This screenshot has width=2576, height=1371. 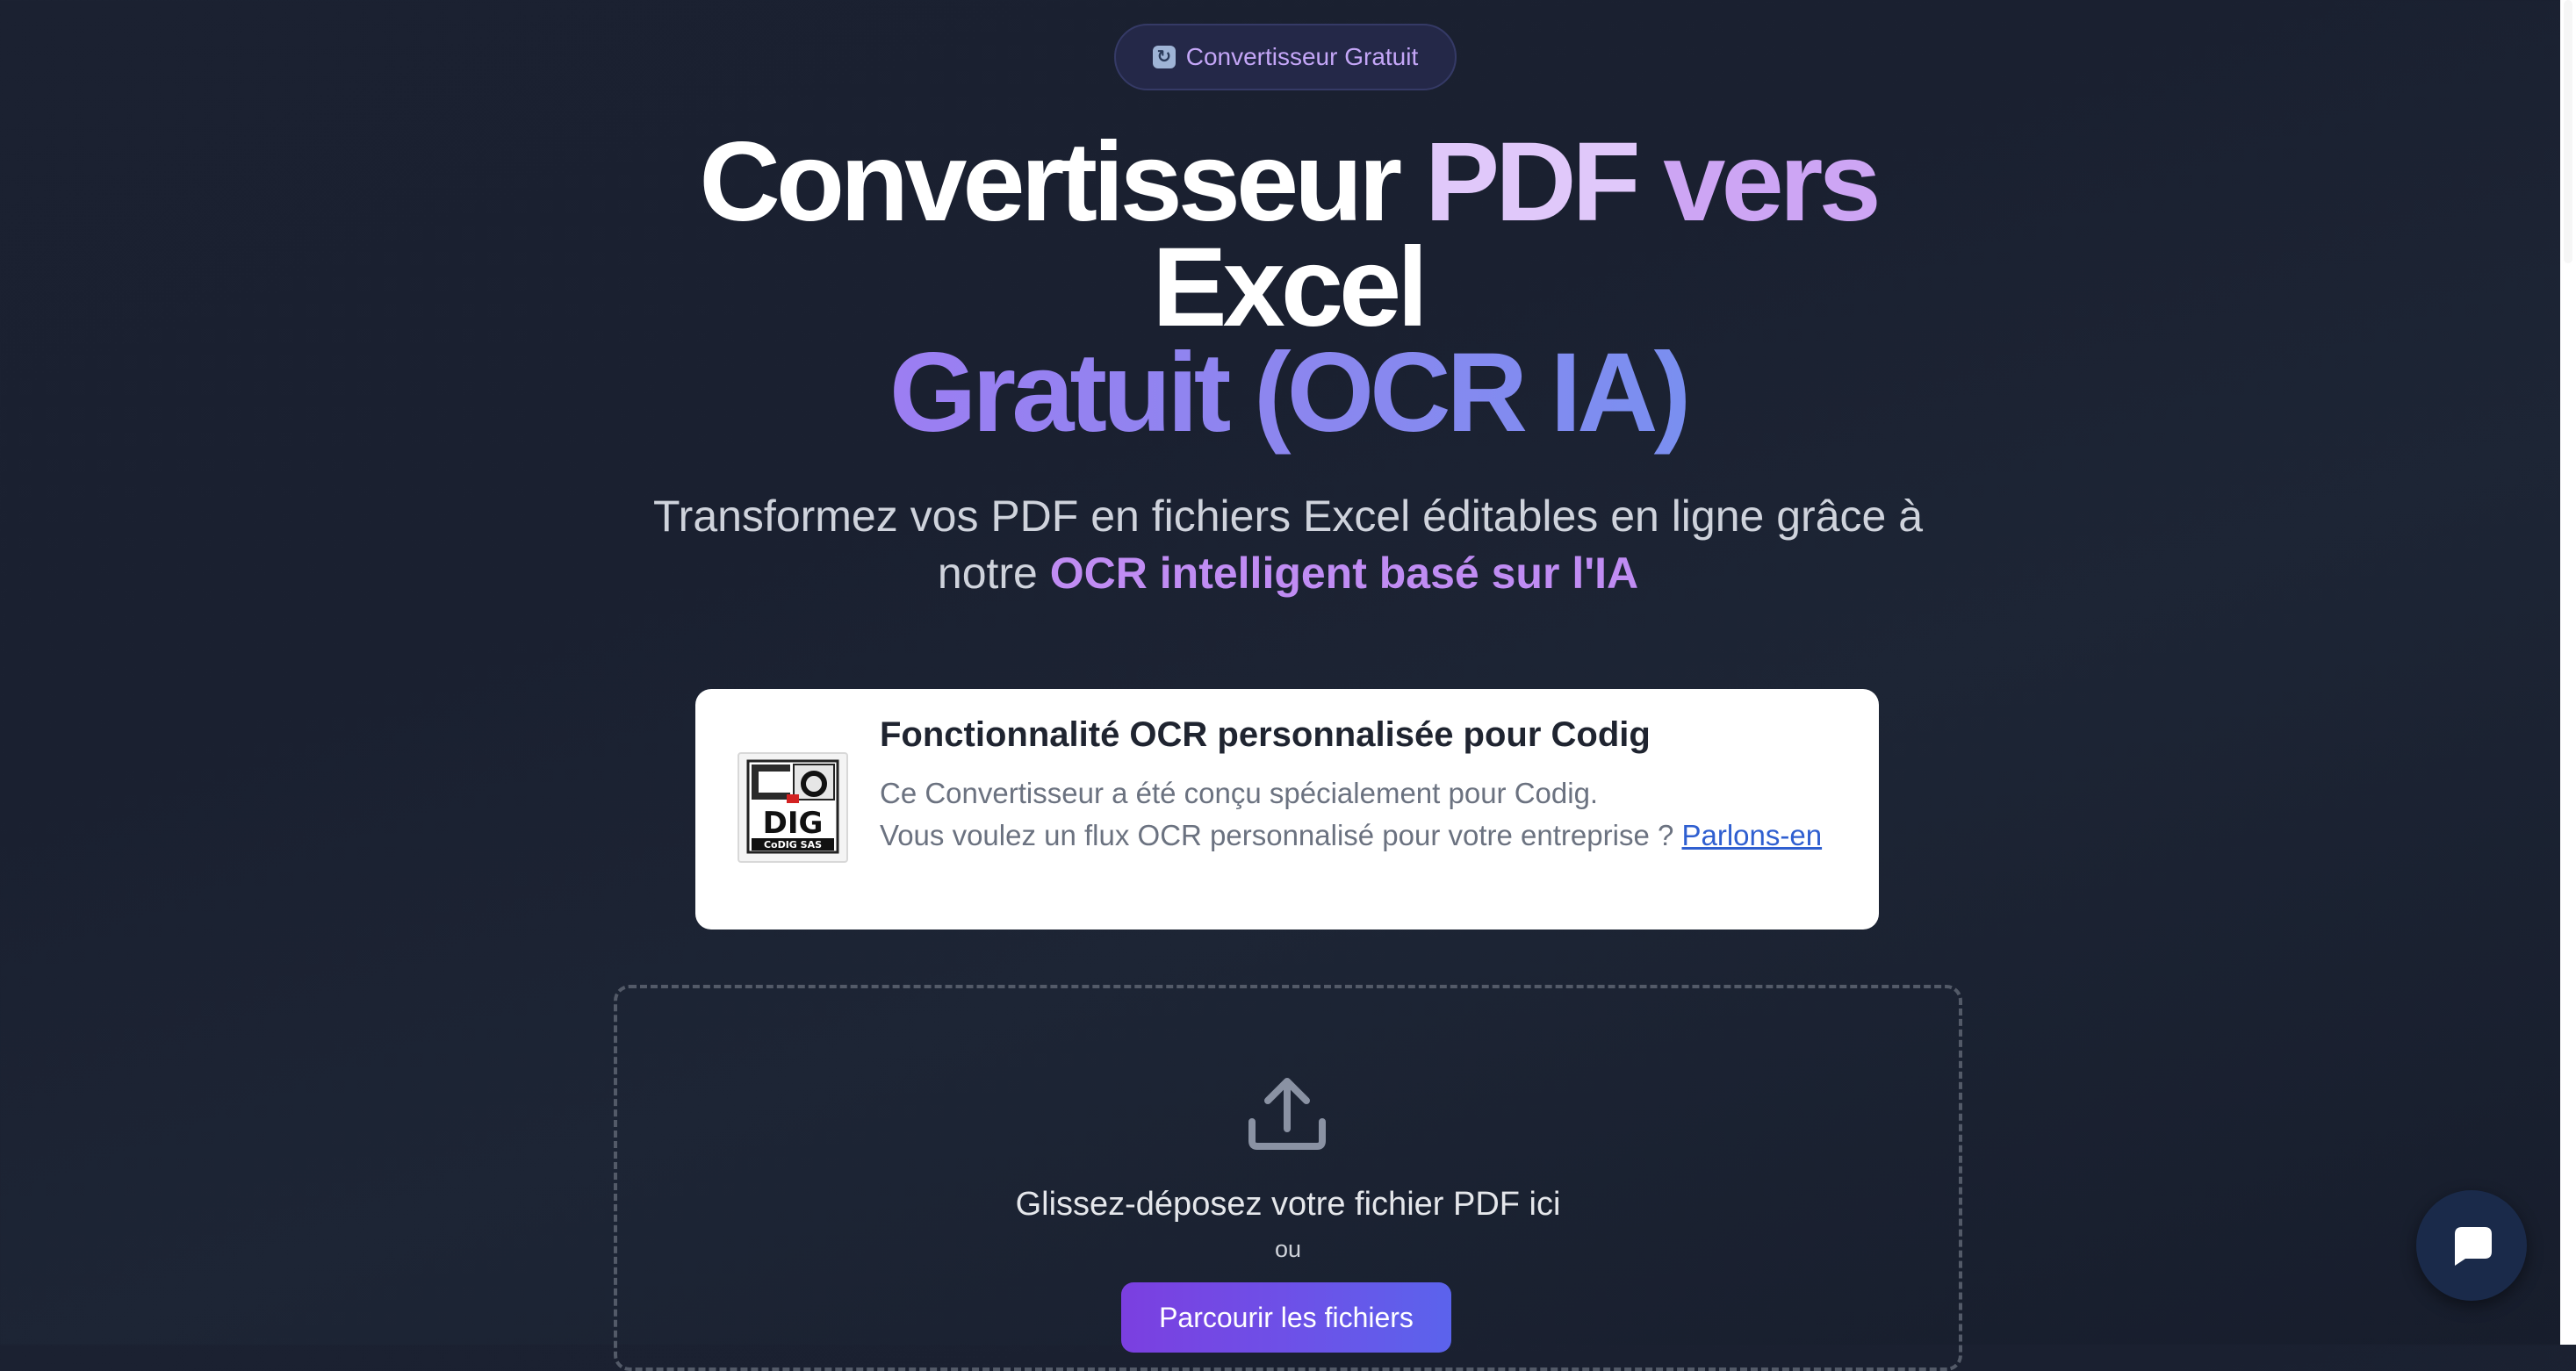 I want to click on chat-button, so click(x=2471, y=1245).